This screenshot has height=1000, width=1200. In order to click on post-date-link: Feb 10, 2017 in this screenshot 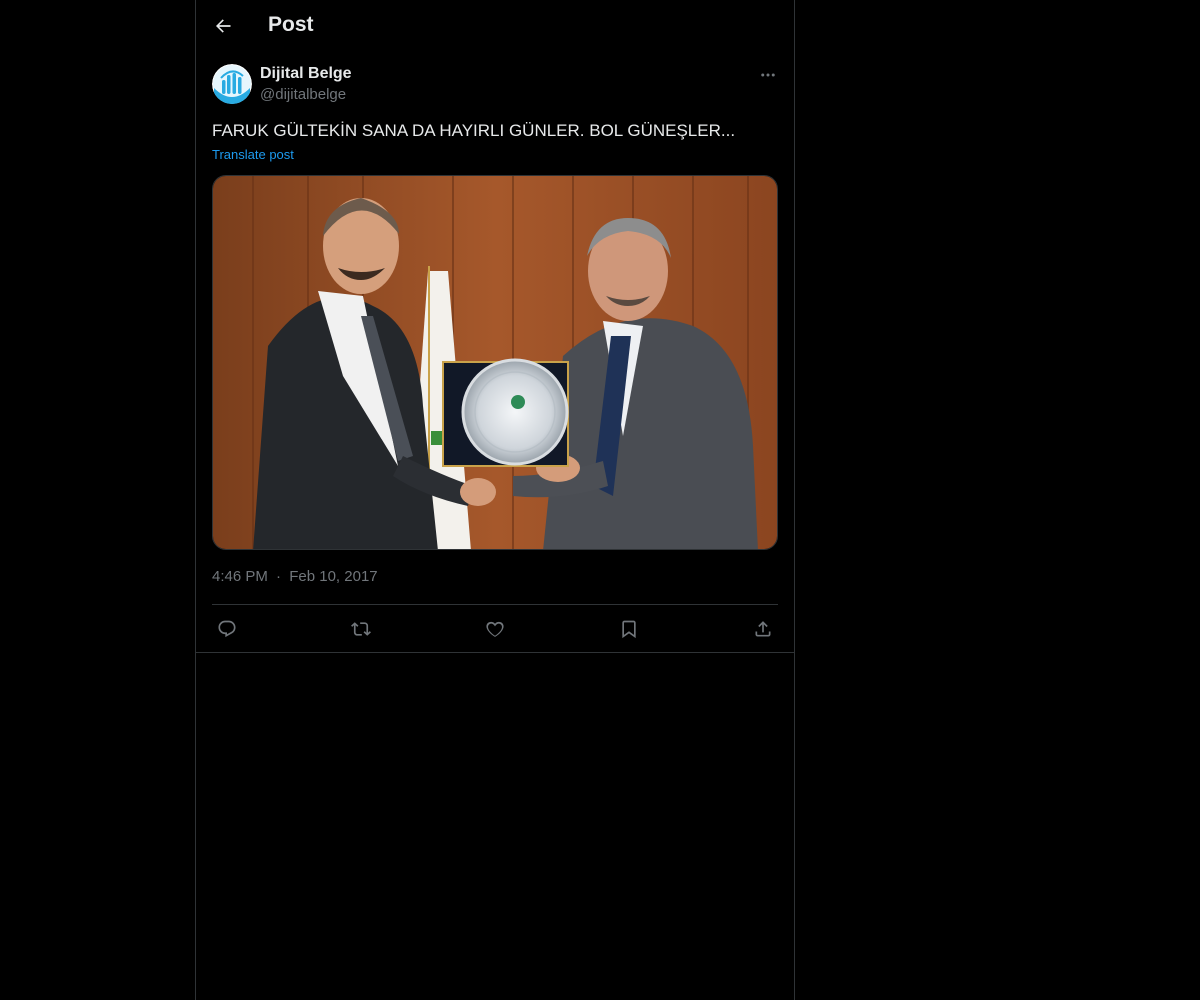, I will do `click(333, 576)`.